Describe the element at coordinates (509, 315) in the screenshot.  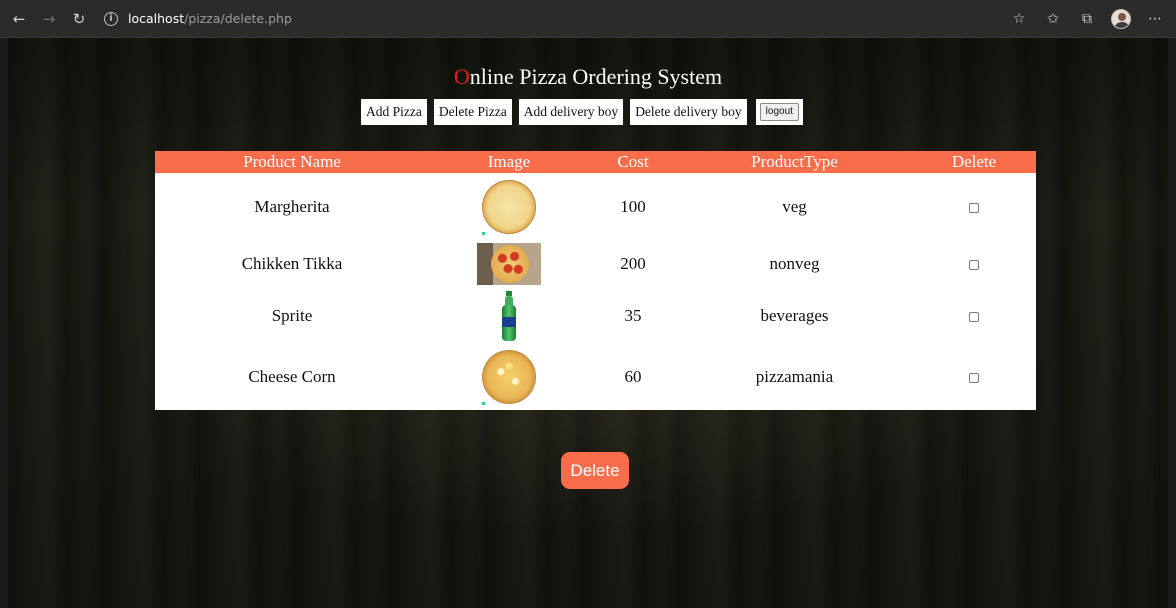
I see `bottle-icon` at that location.